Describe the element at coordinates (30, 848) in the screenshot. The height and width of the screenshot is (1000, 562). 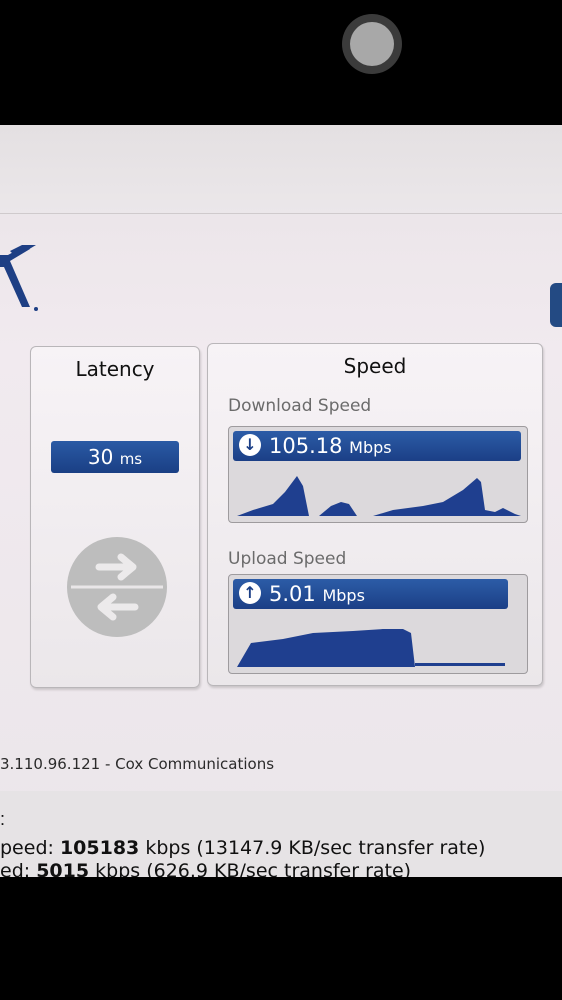
I see `download-result-prefix: peed:` at that location.